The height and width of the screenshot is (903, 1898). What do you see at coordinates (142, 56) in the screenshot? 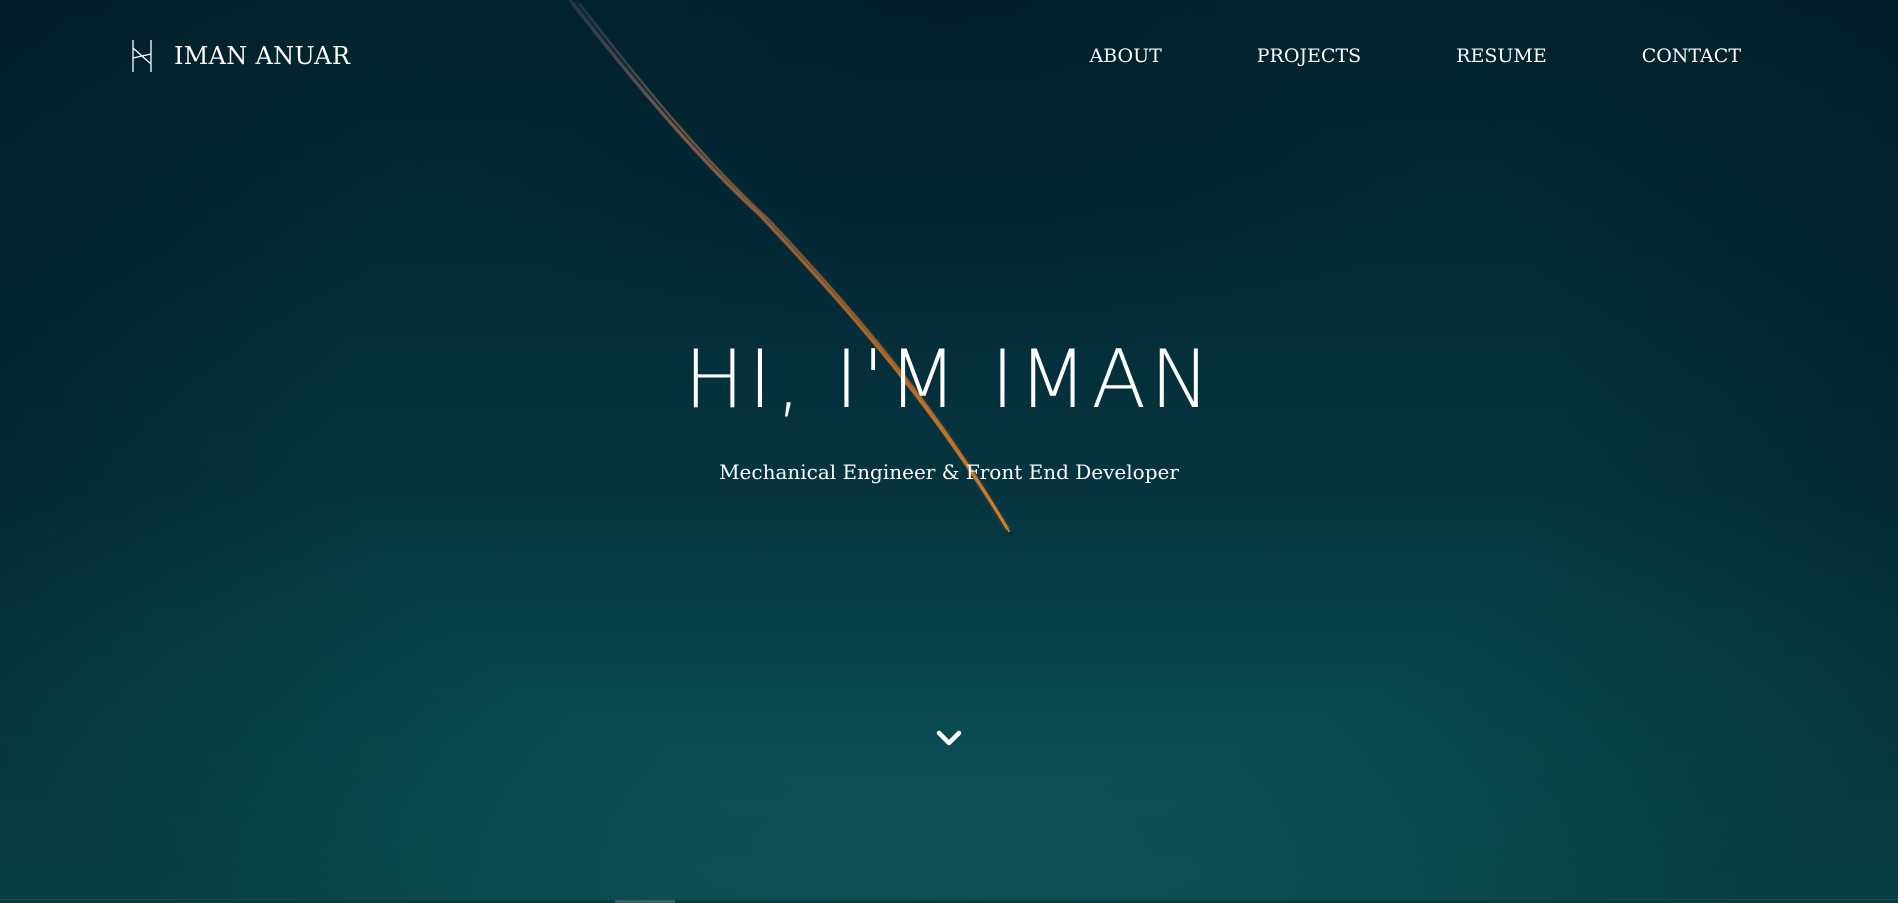
I see `monogram-logo-icon` at bounding box center [142, 56].